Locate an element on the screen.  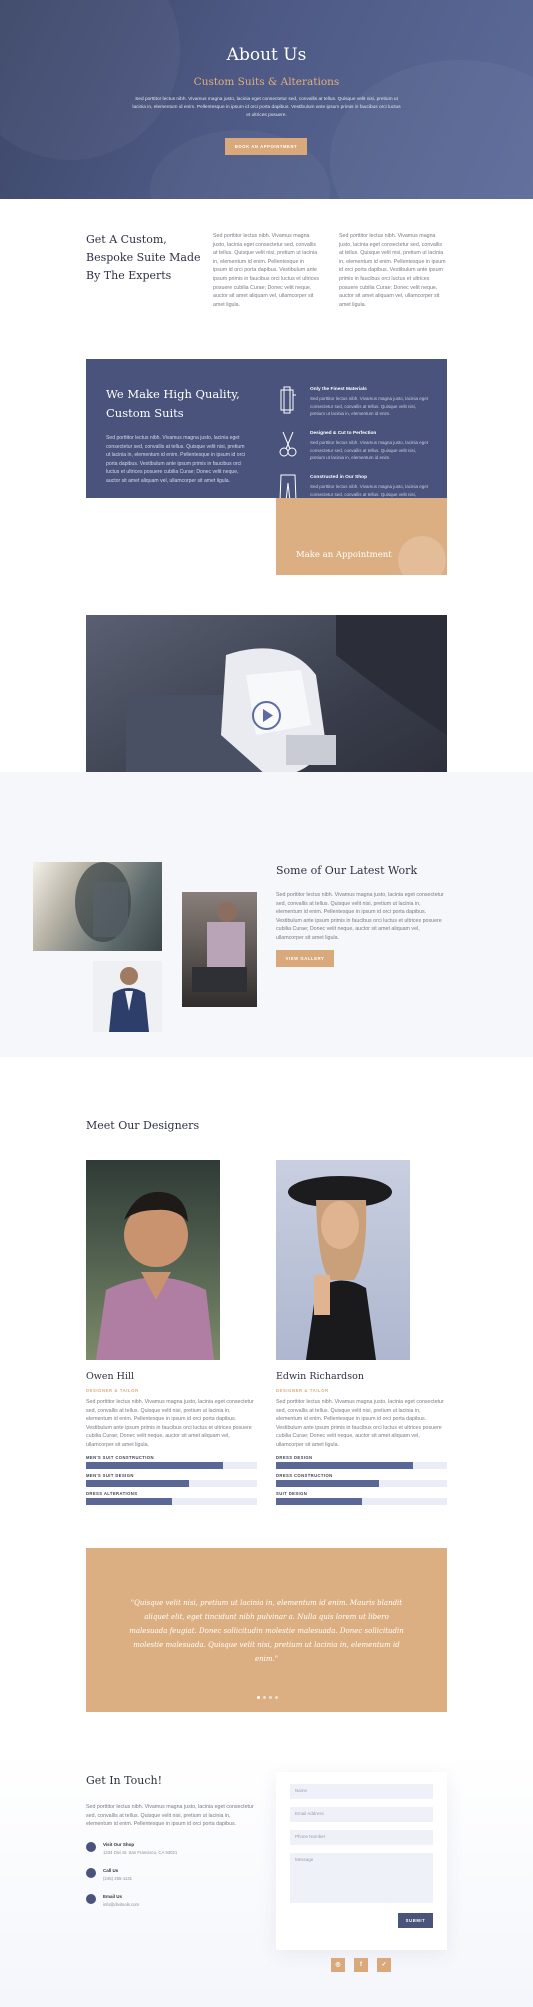
email-field: Email Address is located at coordinates (361, 1814).